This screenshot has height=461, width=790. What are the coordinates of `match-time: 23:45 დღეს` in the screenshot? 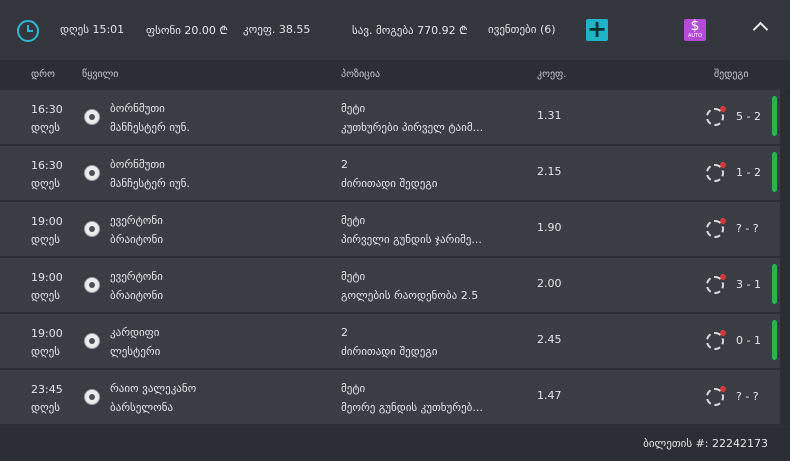 It's located at (47, 398).